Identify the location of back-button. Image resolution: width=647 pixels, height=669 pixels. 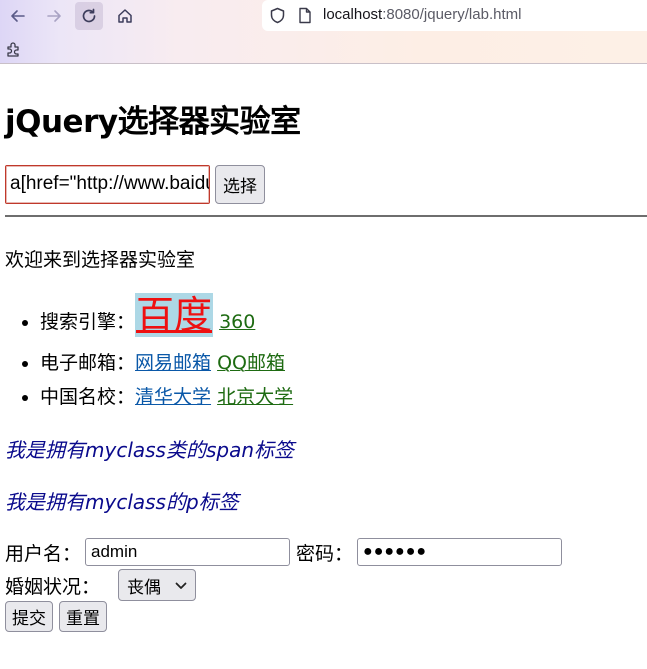
(18, 16).